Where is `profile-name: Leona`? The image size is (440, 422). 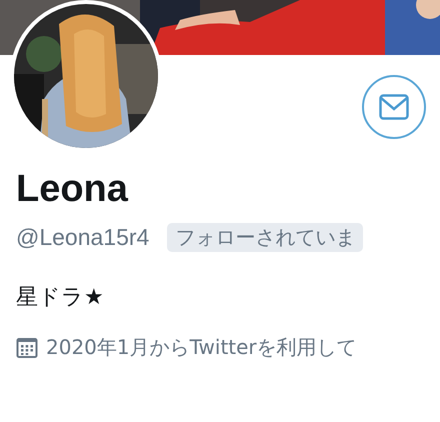 profile-name: Leona is located at coordinates (72, 189).